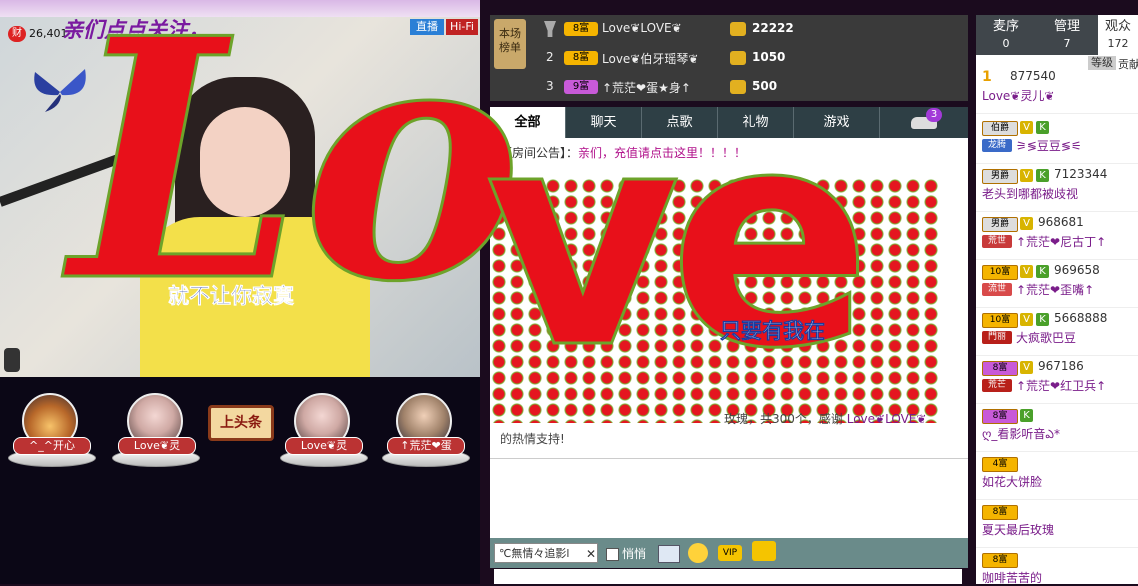 The width and height of the screenshot is (1138, 586). I want to click on tab-car, so click(924, 122).